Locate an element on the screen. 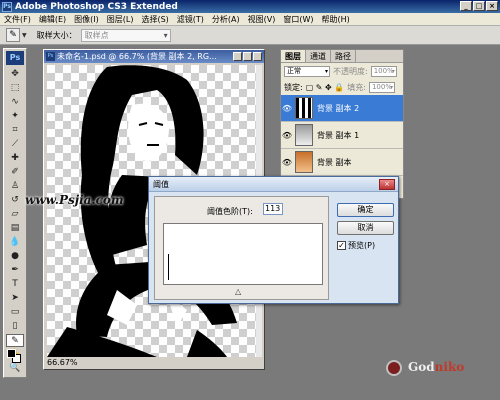 The height and width of the screenshot is (400, 500). blend-mode-select: 正常 is located at coordinates (307, 71).